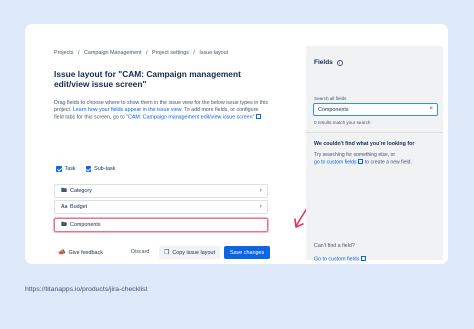 The height and width of the screenshot is (329, 474). I want to click on subtask-icon, so click(88, 169).